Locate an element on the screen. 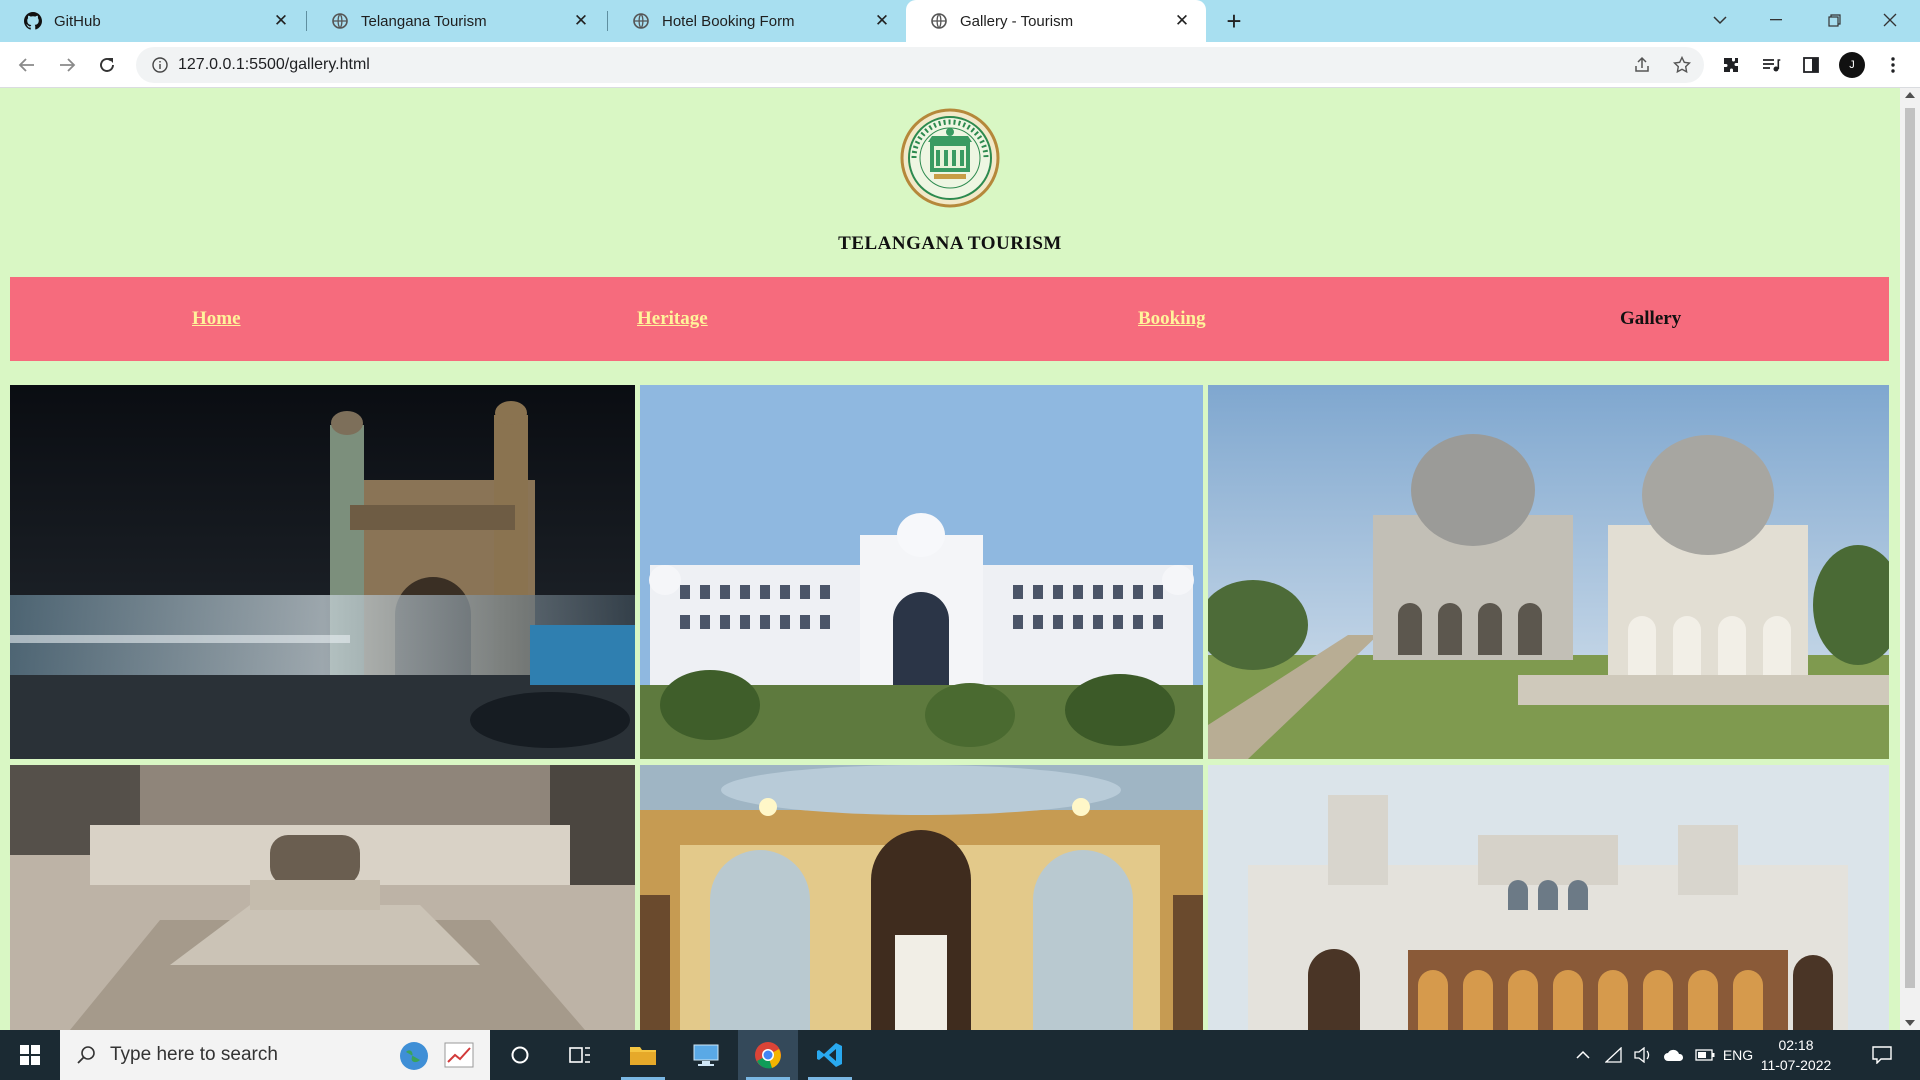 The width and height of the screenshot is (1920, 1080). url-text: 127.0.0.1:5500/gallery.html is located at coordinates (274, 65).